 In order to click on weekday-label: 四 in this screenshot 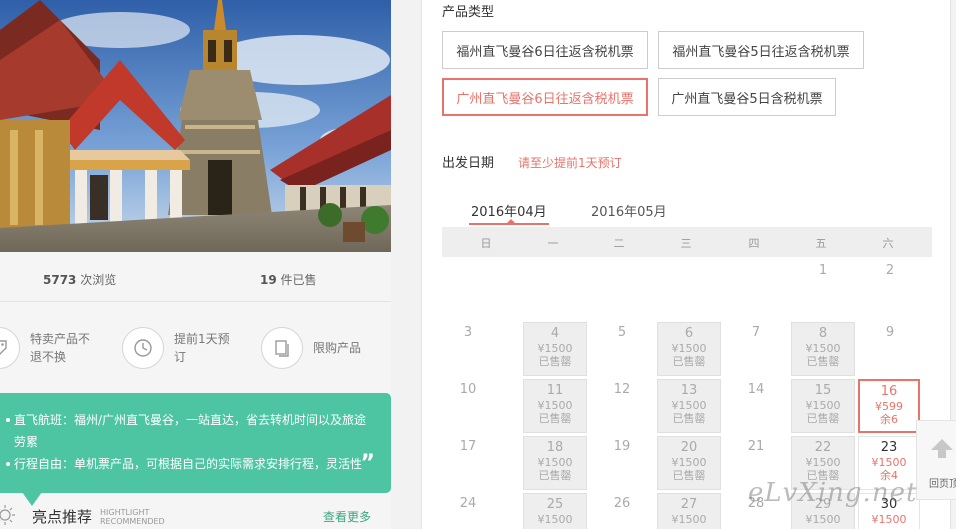, I will do `click(754, 243)`.